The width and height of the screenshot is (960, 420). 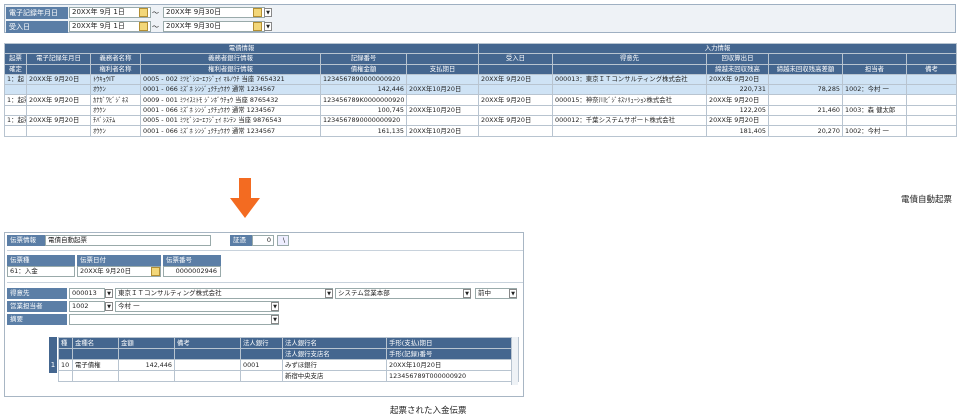 I want to click on col-header: 金額, so click(x=146, y=343).